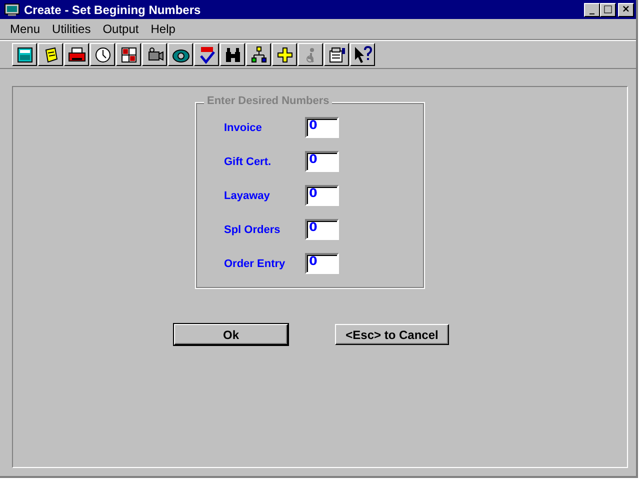  Describe the element at coordinates (206, 54) in the screenshot. I see `check-icon` at that location.